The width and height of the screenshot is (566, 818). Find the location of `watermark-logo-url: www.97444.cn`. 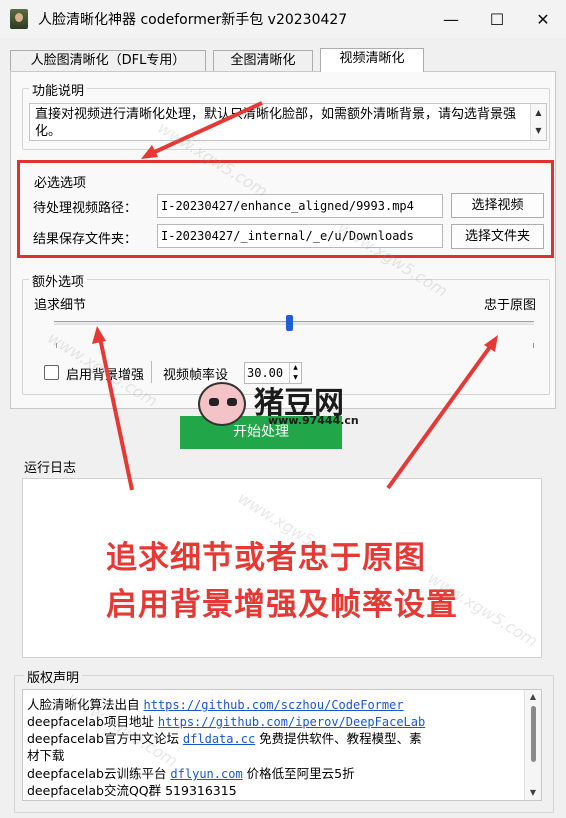

watermark-logo-url: www.97444.cn is located at coordinates (313, 420).